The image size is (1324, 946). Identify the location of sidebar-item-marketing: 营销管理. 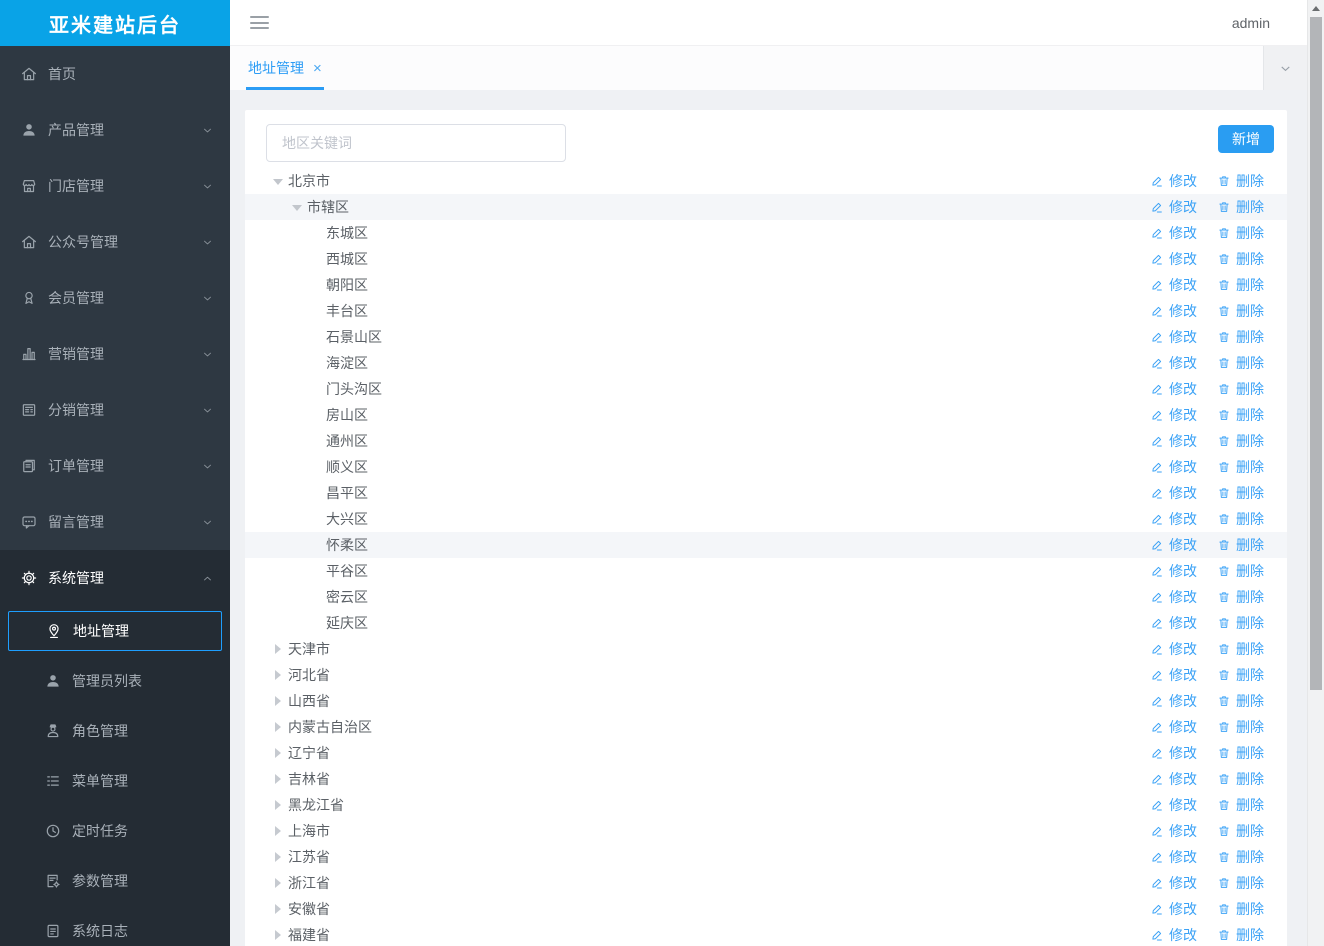
(115, 354).